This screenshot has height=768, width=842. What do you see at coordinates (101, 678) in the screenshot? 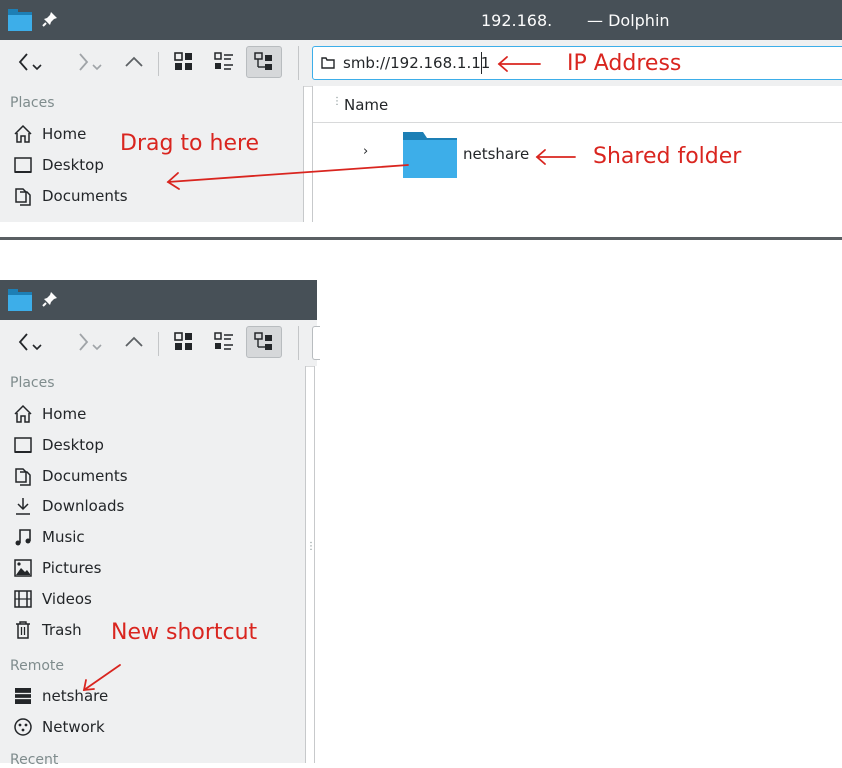
I see `arrow-to-shortcut` at bounding box center [101, 678].